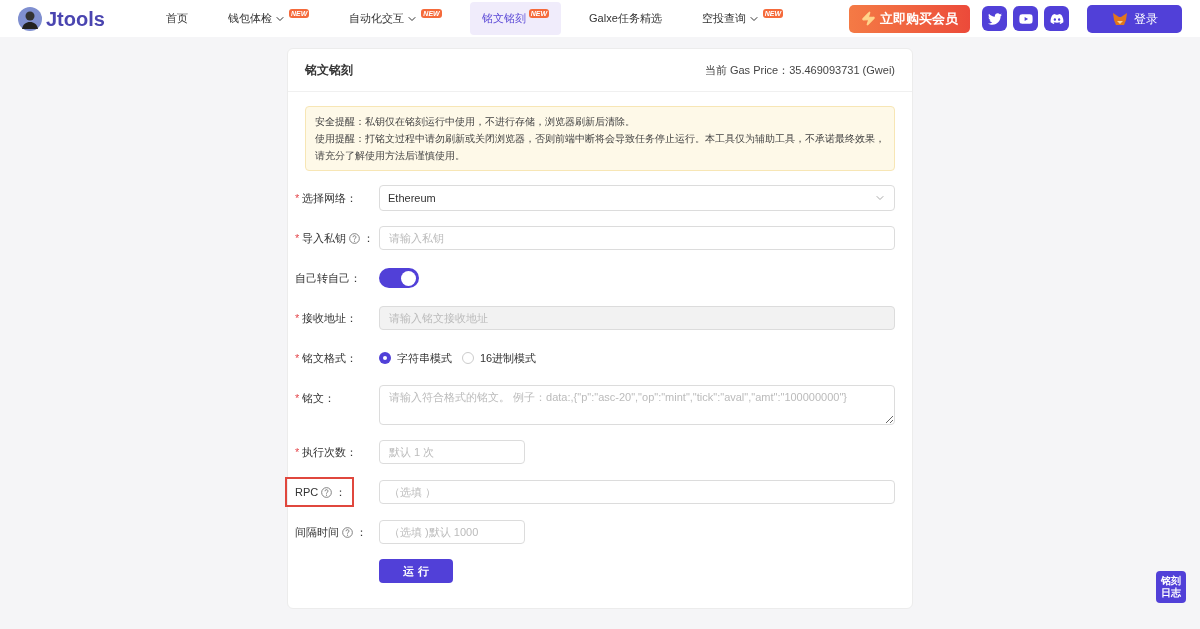  What do you see at coordinates (324, 358) in the screenshot?
I see `field-label: 铭文格式` at bounding box center [324, 358].